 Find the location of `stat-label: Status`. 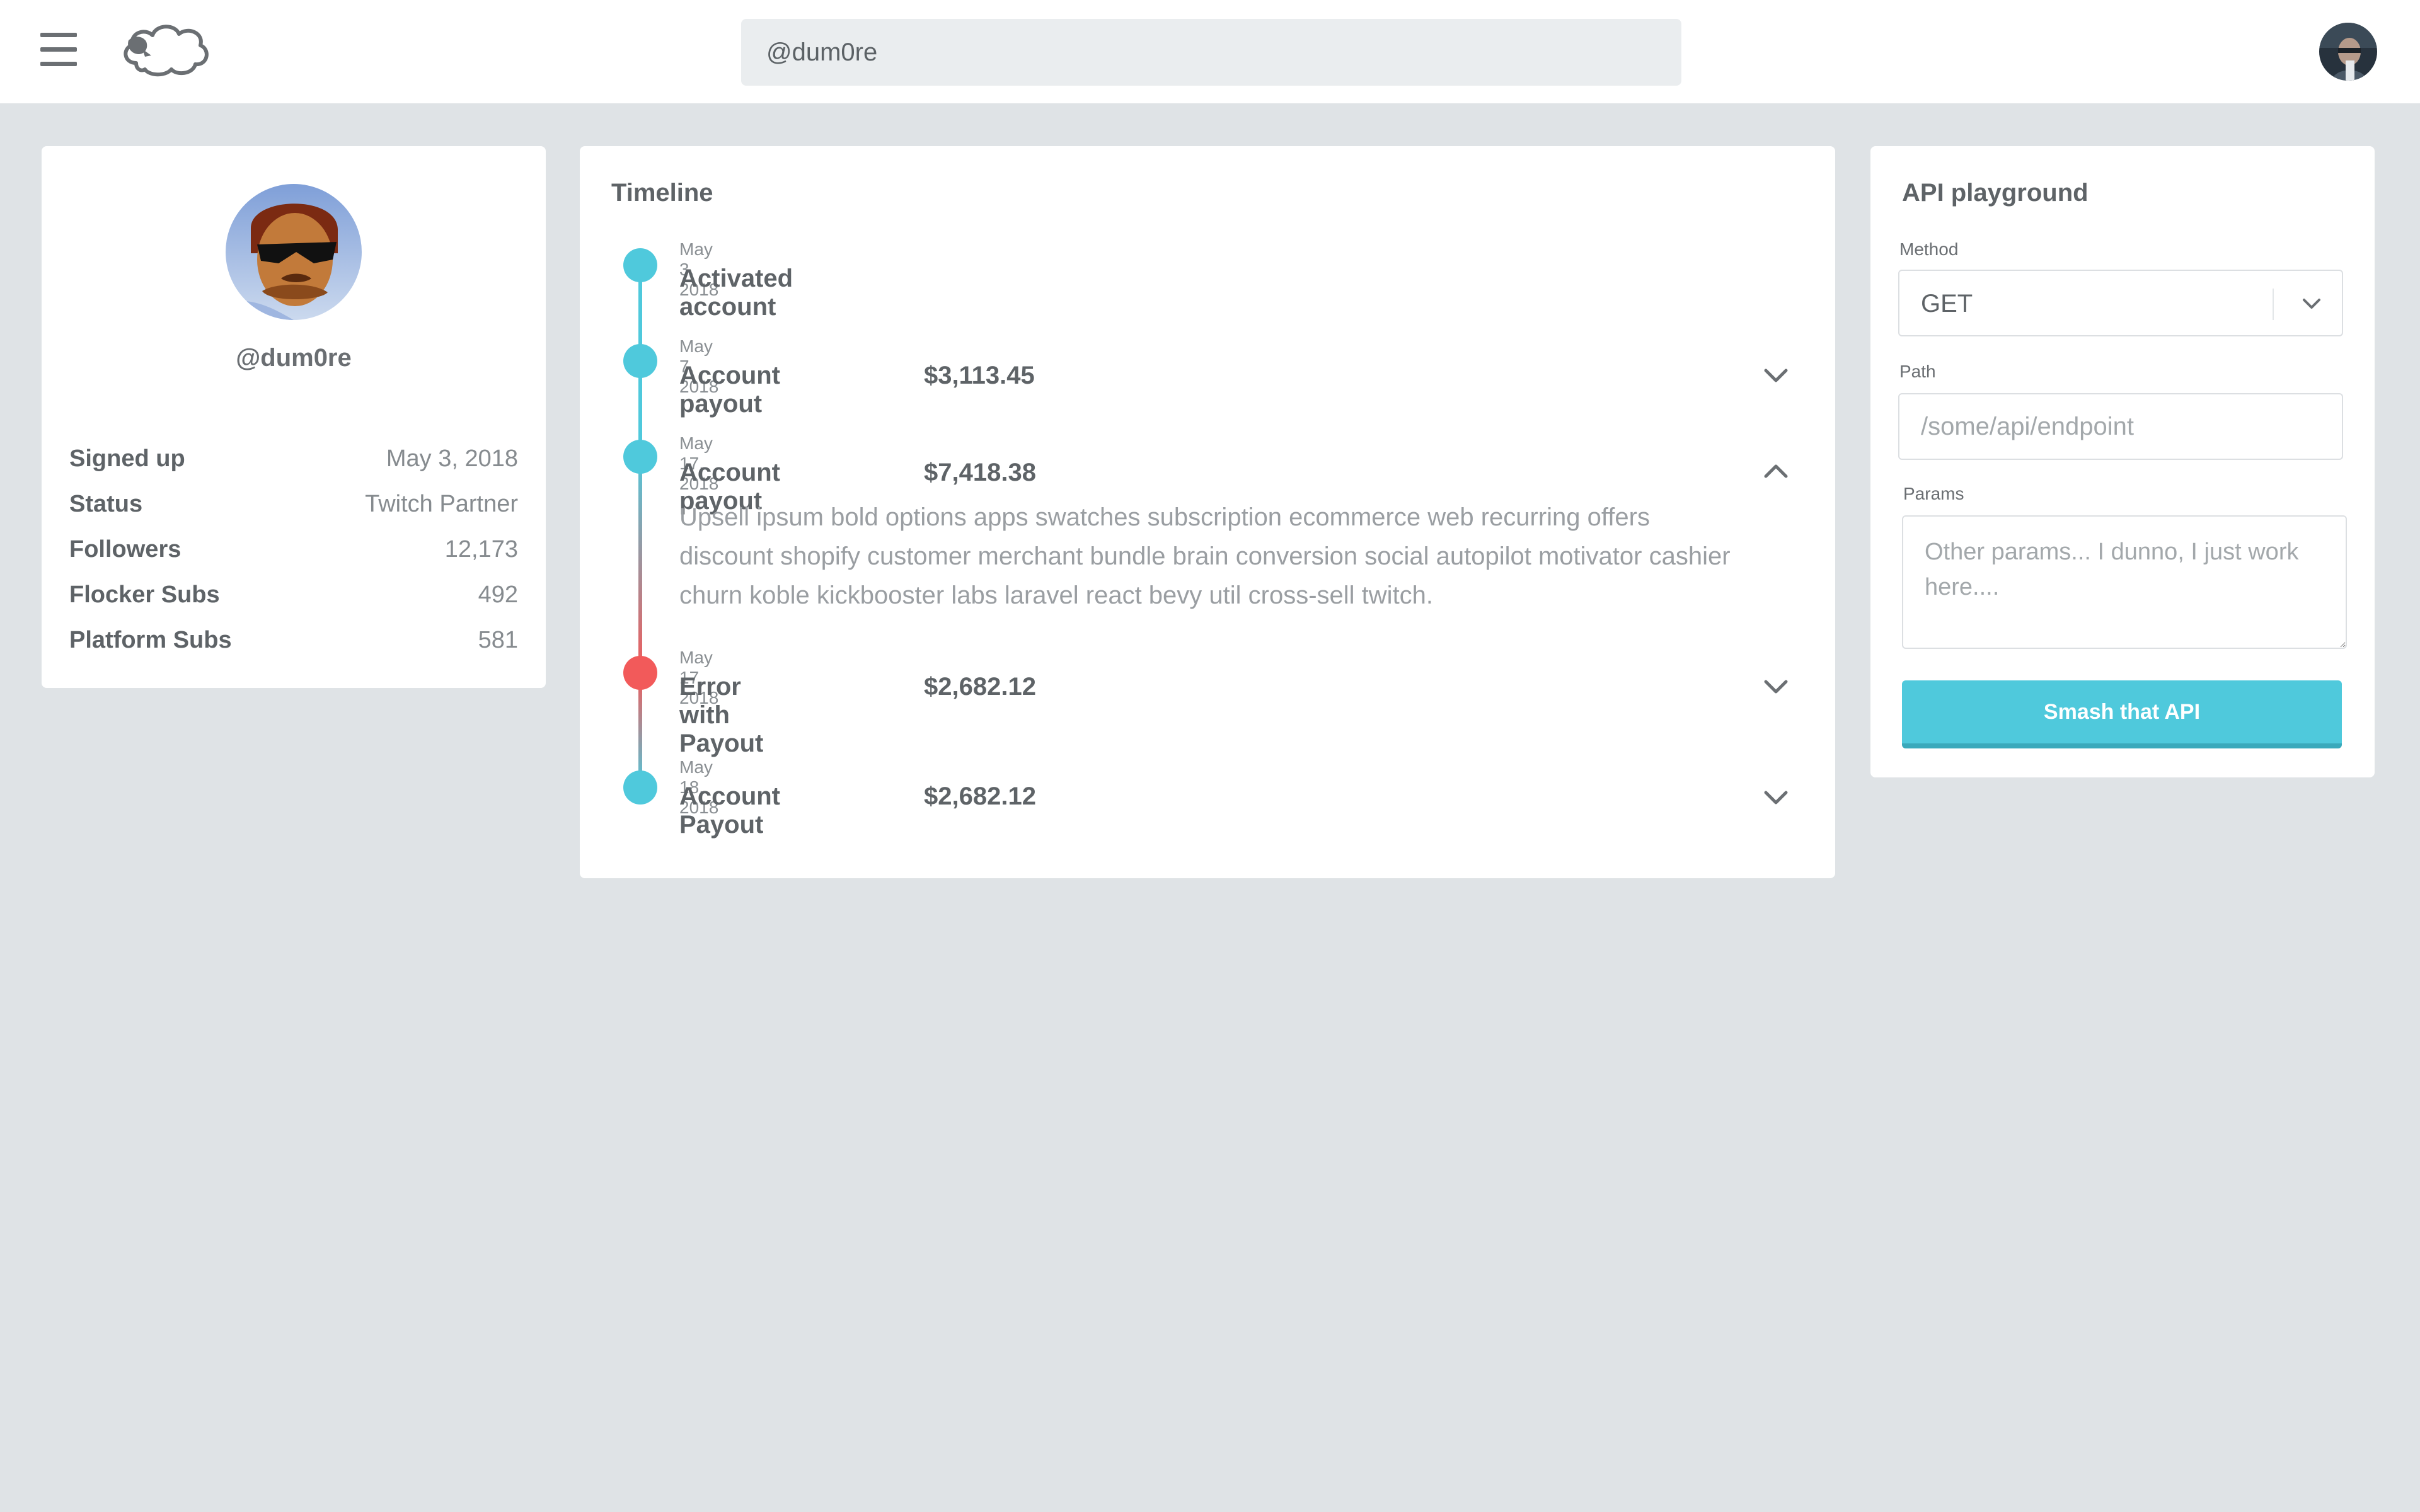

stat-label: Status is located at coordinates (106, 503).